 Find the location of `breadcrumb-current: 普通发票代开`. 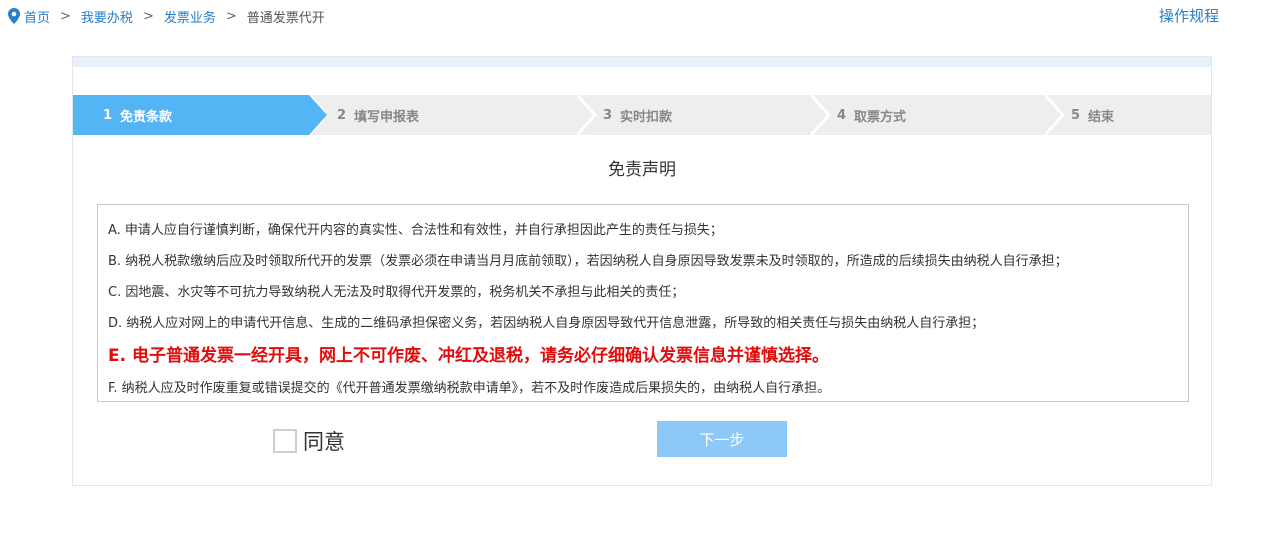

breadcrumb-current: 普通发票代开 is located at coordinates (285, 18).